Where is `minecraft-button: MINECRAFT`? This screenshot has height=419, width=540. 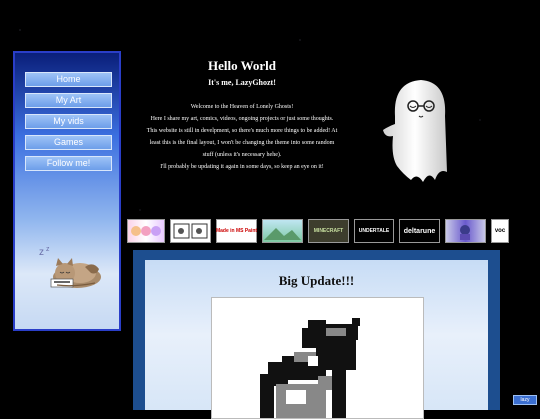
minecraft-button: MINECRAFT is located at coordinates (328, 231).